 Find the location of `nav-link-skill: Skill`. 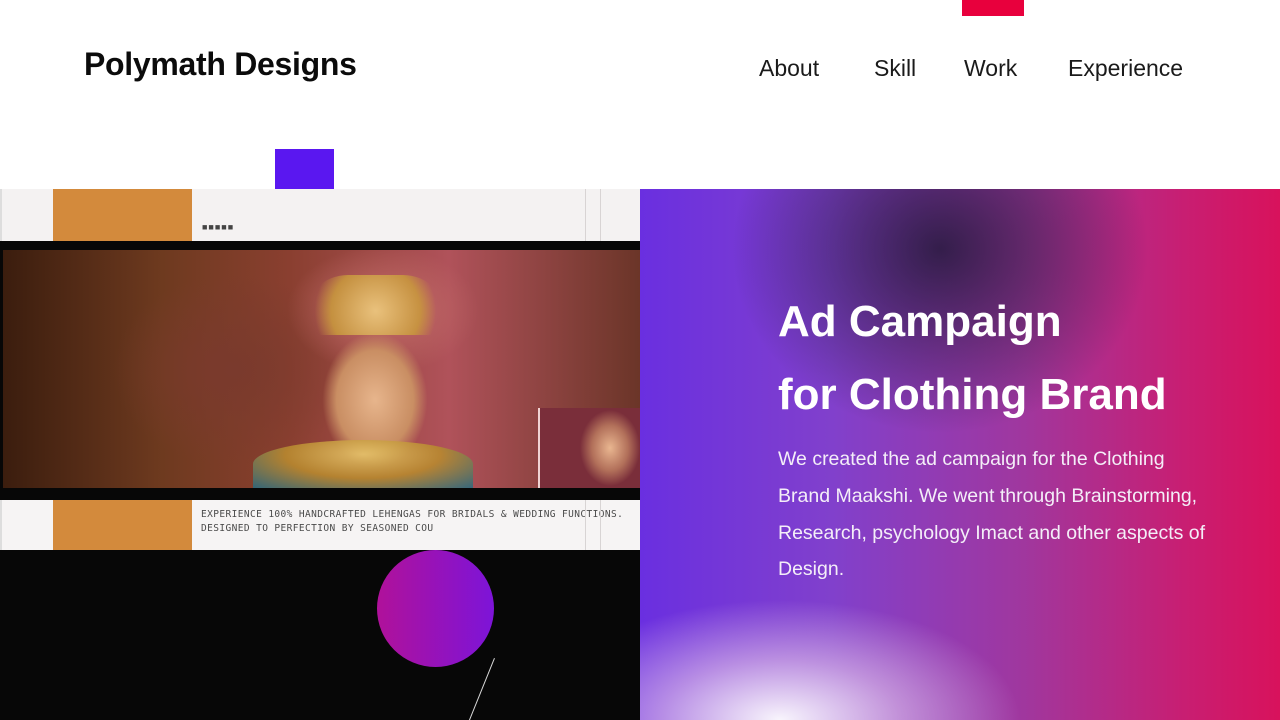

nav-link-skill: Skill is located at coordinates (895, 71).